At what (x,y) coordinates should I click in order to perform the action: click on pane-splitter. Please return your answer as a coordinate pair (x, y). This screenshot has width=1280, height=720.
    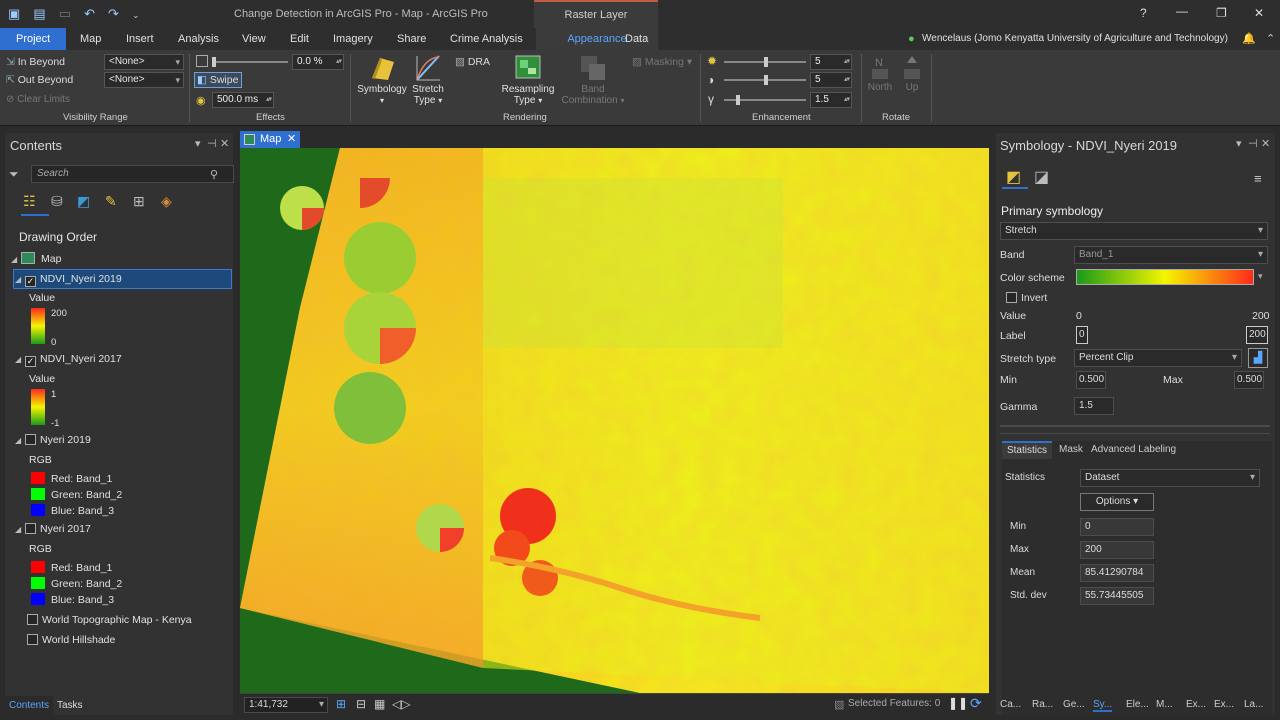
    Looking at the image, I should click on (1135, 426).